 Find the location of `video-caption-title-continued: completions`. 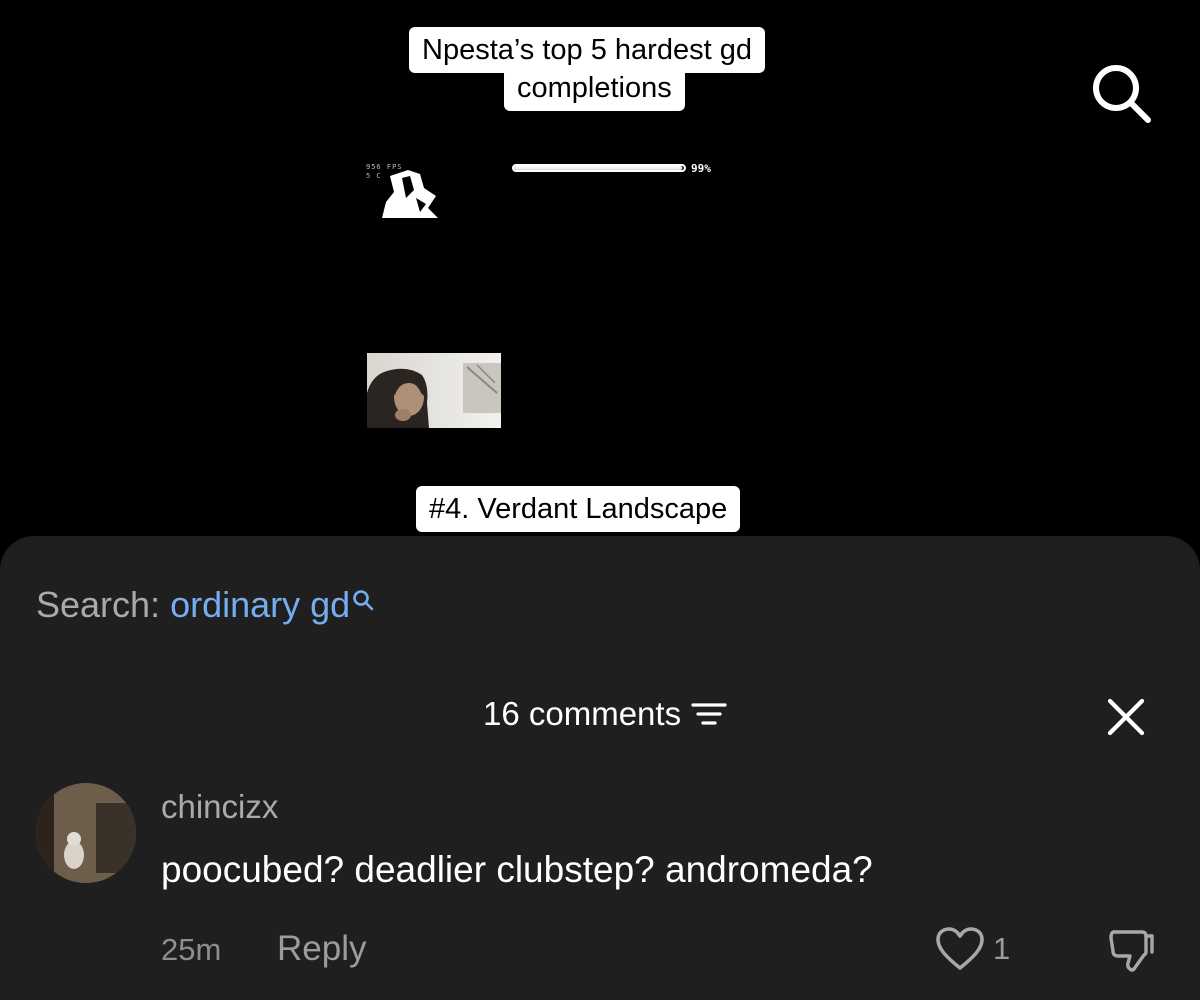

video-caption-title-continued: completions is located at coordinates (594, 89).